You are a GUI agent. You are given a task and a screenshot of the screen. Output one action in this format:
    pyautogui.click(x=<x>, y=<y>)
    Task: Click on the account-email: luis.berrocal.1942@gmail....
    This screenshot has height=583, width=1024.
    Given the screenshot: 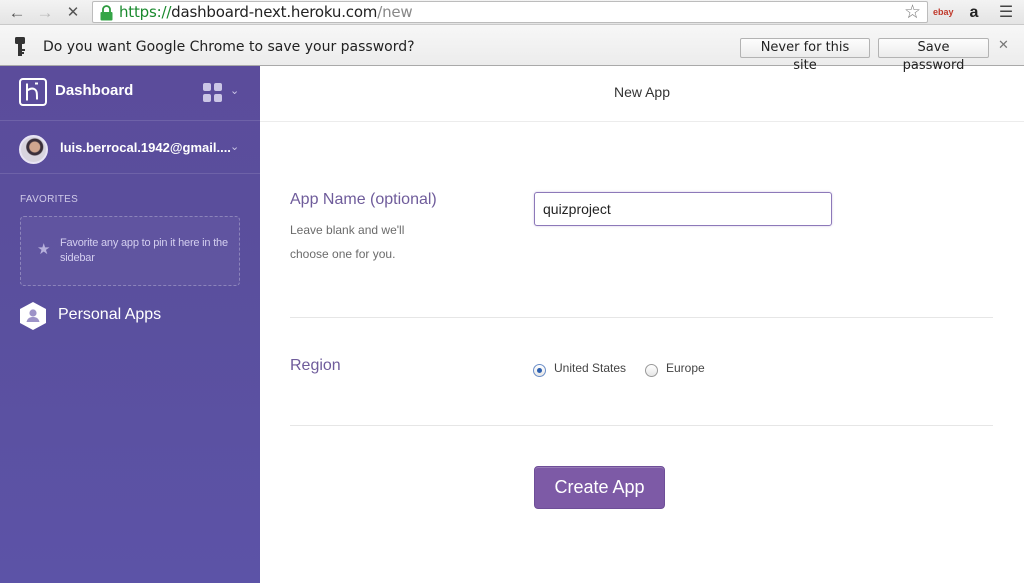 What is the action you would take?
    pyautogui.click(x=145, y=147)
    